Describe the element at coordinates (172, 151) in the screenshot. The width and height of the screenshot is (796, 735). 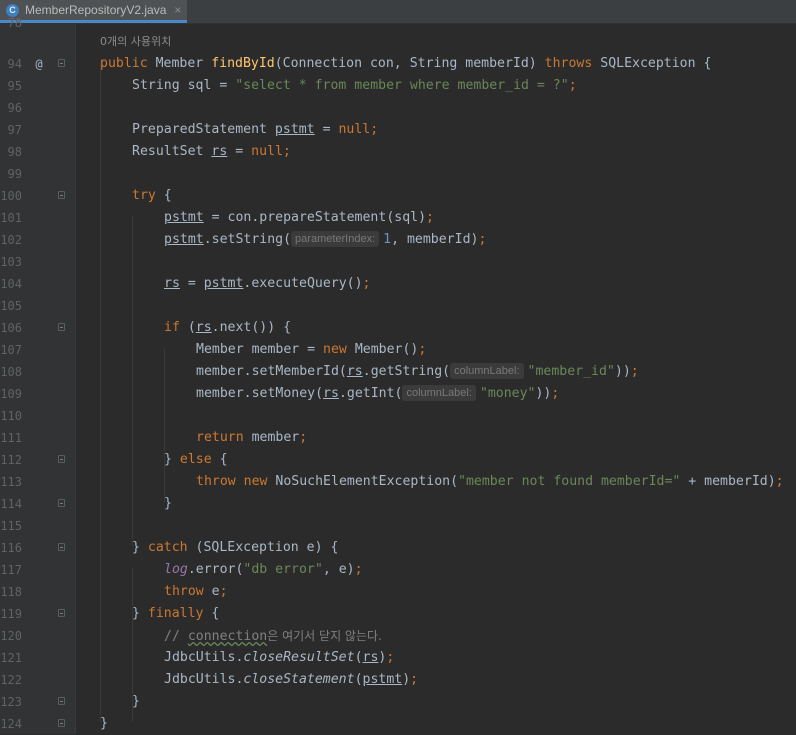
I see `code-token: ResultSet` at that location.